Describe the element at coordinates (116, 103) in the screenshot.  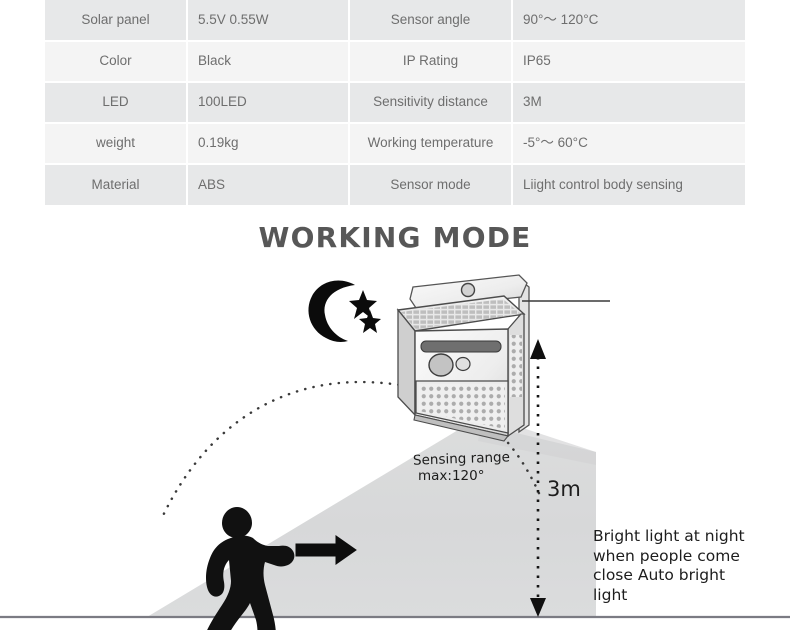
I see `spec-label-led: LED` at that location.